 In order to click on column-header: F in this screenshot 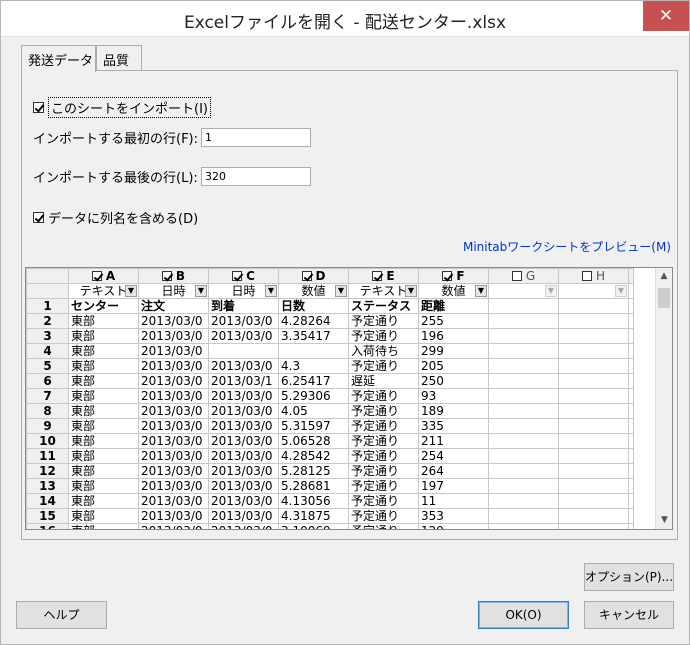, I will do `click(453, 276)`.